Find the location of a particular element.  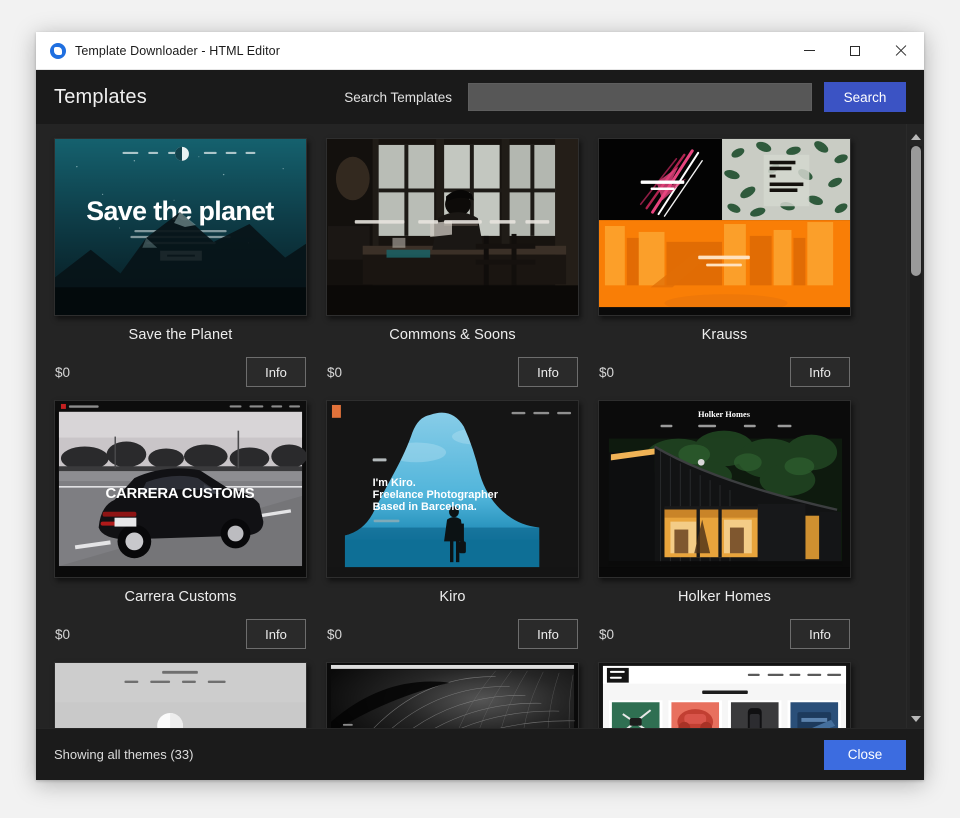

header-bar: Templates Search Templates Search is located at coordinates (480, 97).